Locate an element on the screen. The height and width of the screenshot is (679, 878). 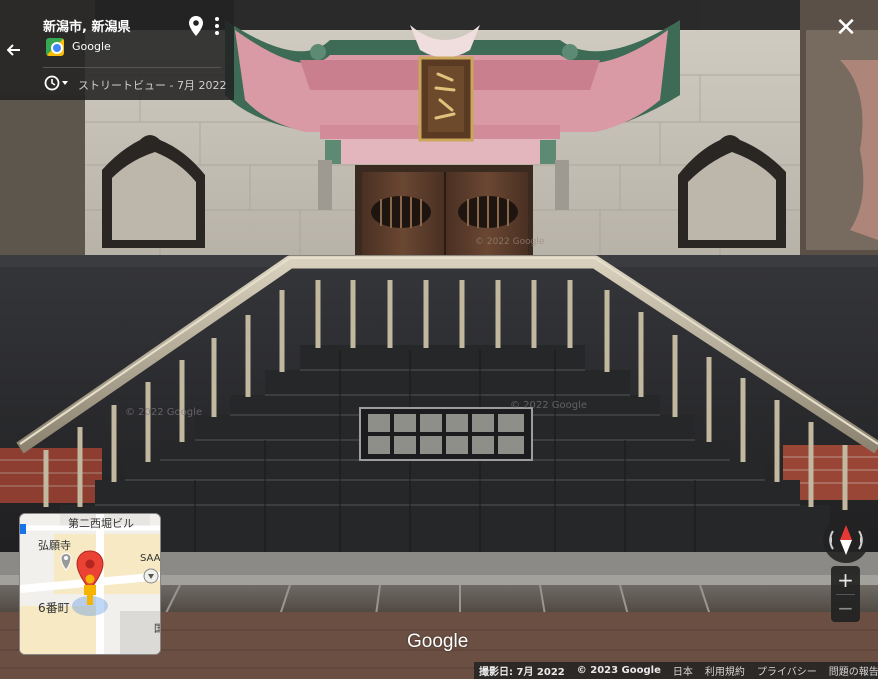
close-icon: ✕ is located at coordinates (846, 28).